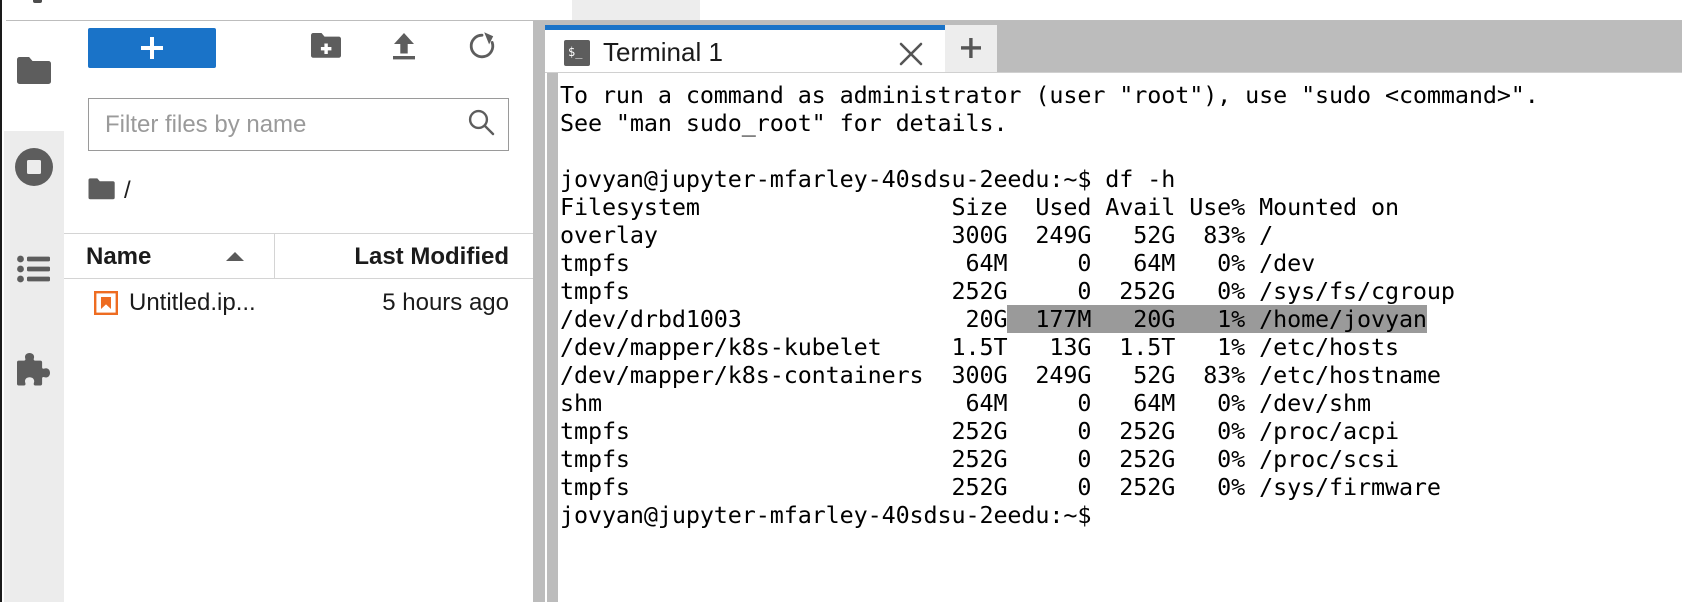 The width and height of the screenshot is (1682, 602). I want to click on close-icon, so click(911, 54).